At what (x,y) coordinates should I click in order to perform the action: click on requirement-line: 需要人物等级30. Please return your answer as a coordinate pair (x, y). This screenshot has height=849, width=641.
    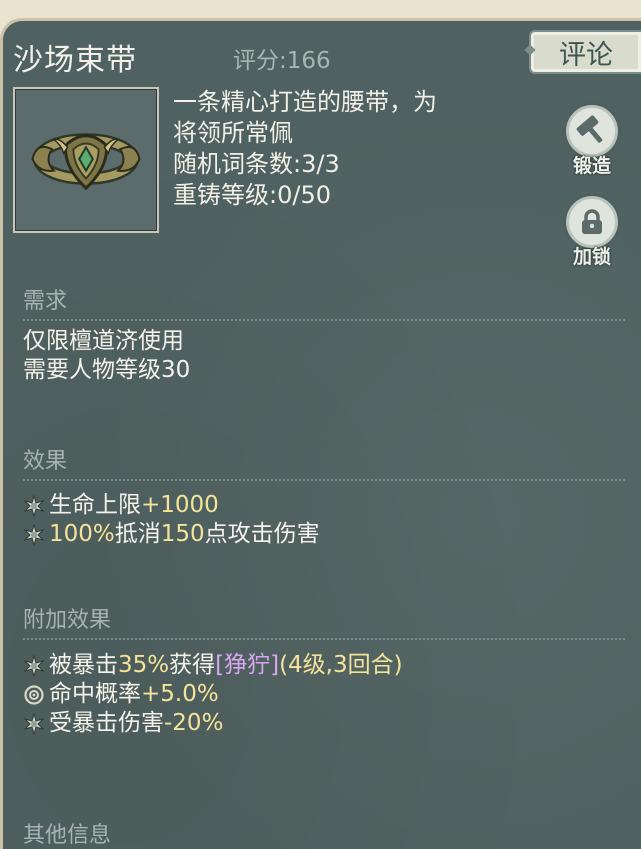
    Looking at the image, I should click on (107, 370).